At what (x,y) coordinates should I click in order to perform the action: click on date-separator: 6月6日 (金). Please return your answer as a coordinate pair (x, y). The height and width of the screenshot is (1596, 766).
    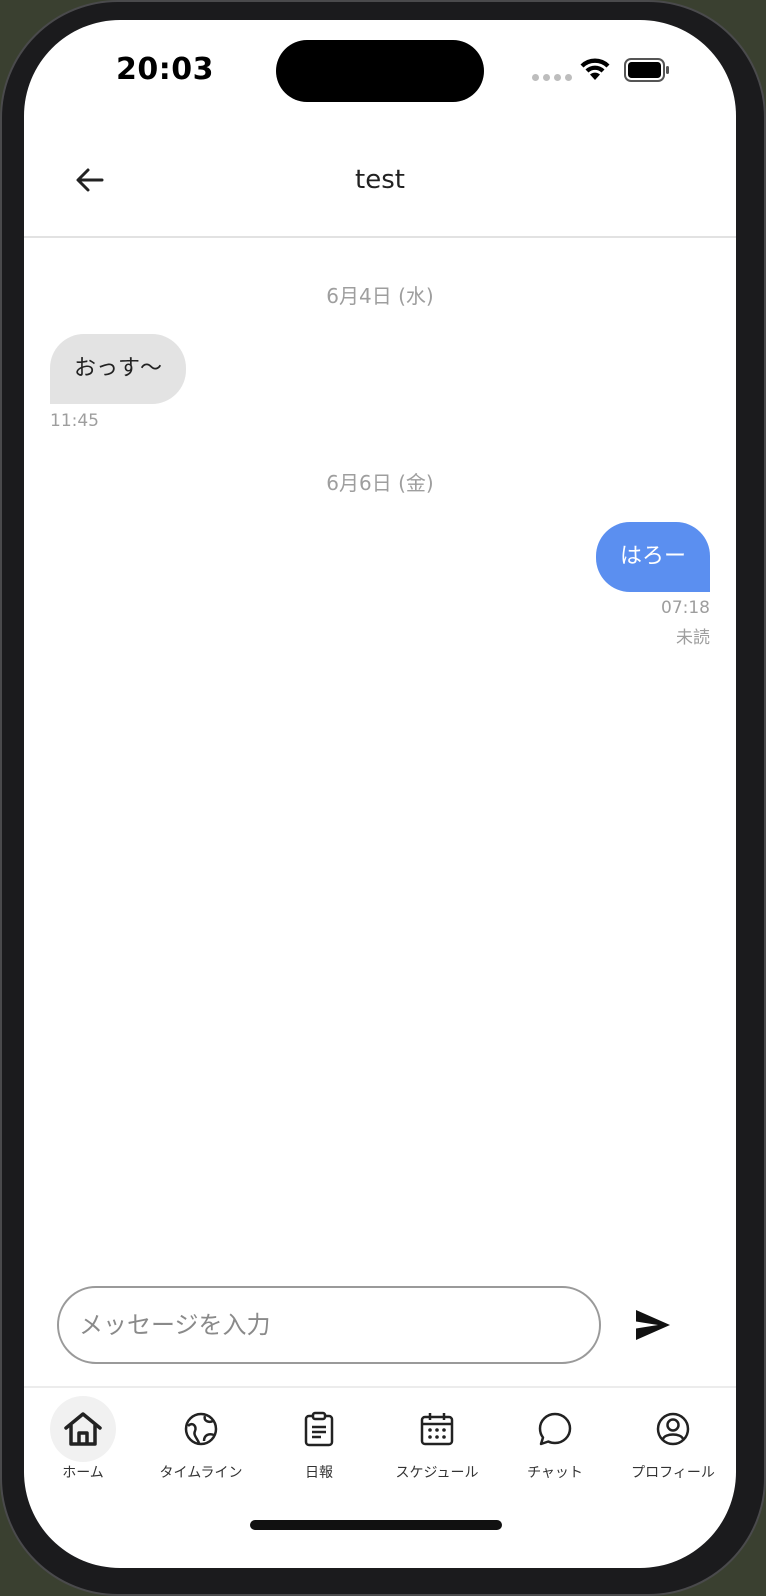
    Looking at the image, I should click on (380, 483).